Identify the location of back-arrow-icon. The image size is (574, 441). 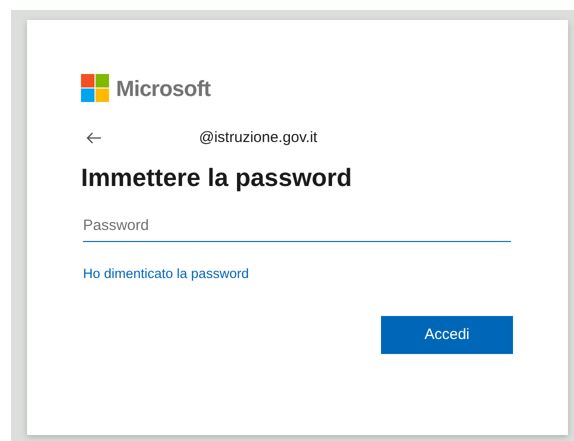
(94, 138).